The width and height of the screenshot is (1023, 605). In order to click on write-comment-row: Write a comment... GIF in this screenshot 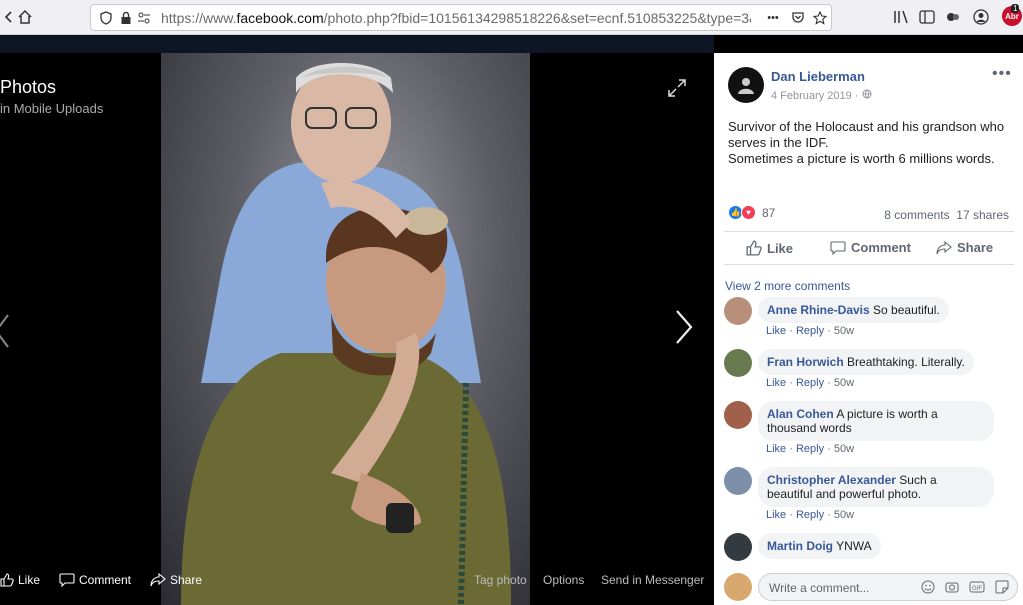, I will do `click(871, 589)`.